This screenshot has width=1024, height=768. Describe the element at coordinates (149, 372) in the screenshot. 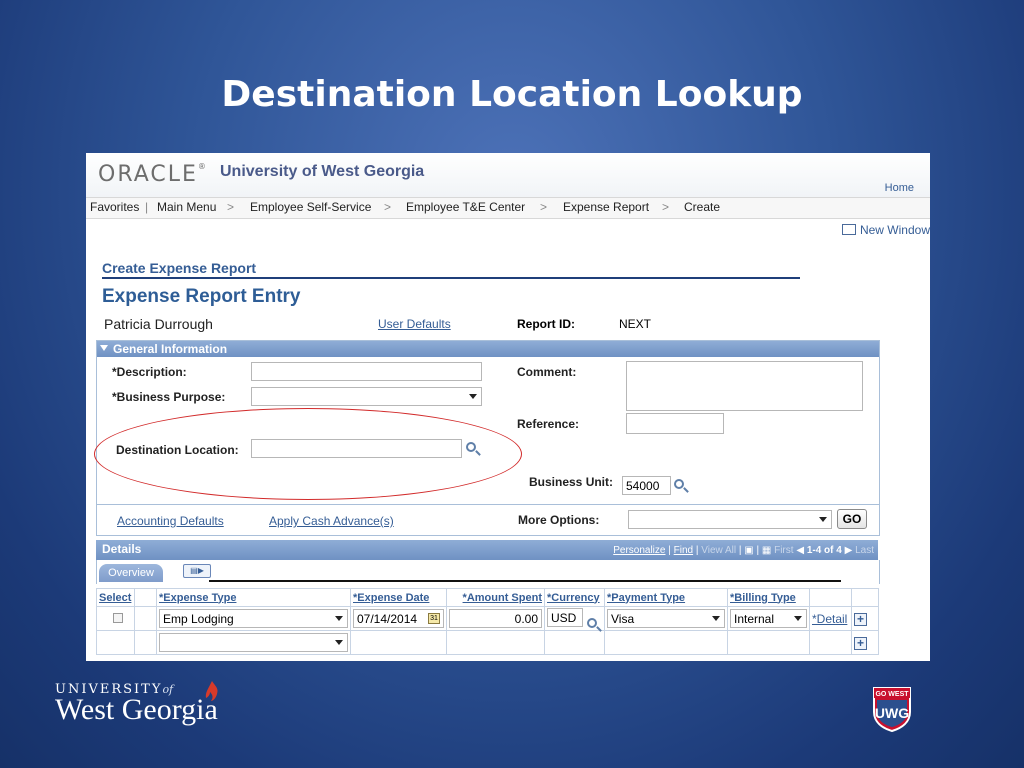

I see `description-label: *Description:` at that location.